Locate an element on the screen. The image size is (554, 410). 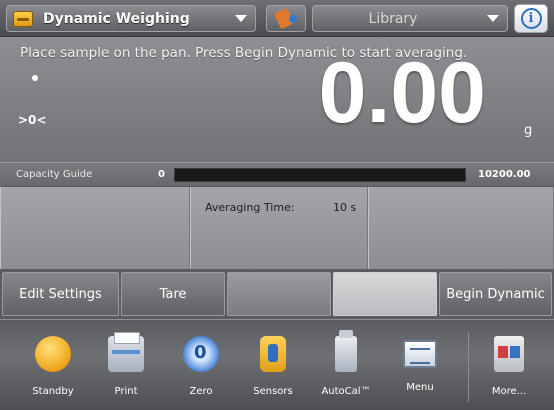
dock-item-sensors: Sensors is located at coordinates (273, 367).